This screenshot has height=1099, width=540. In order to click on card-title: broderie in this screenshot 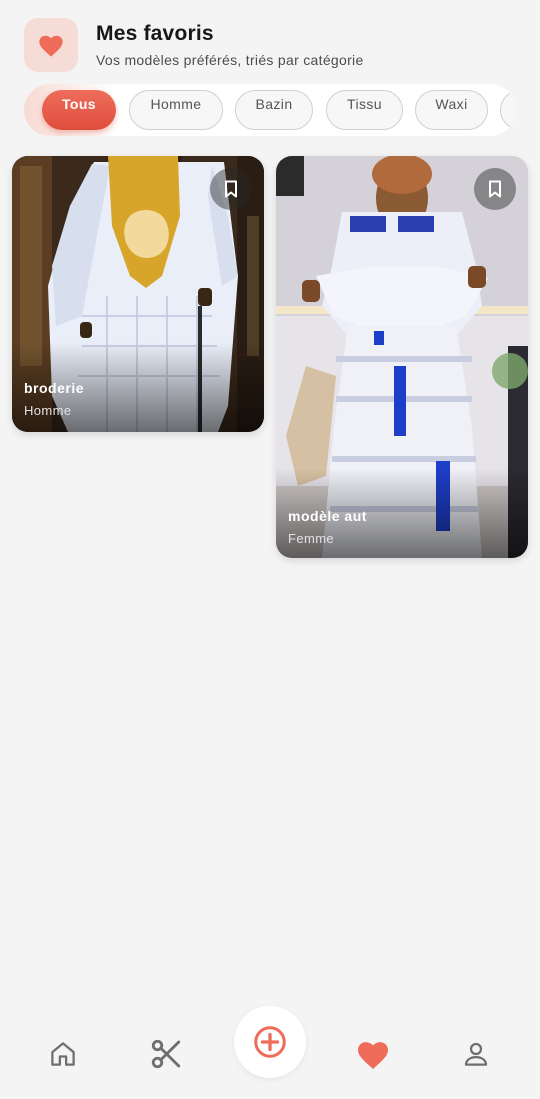, I will do `click(54, 388)`.